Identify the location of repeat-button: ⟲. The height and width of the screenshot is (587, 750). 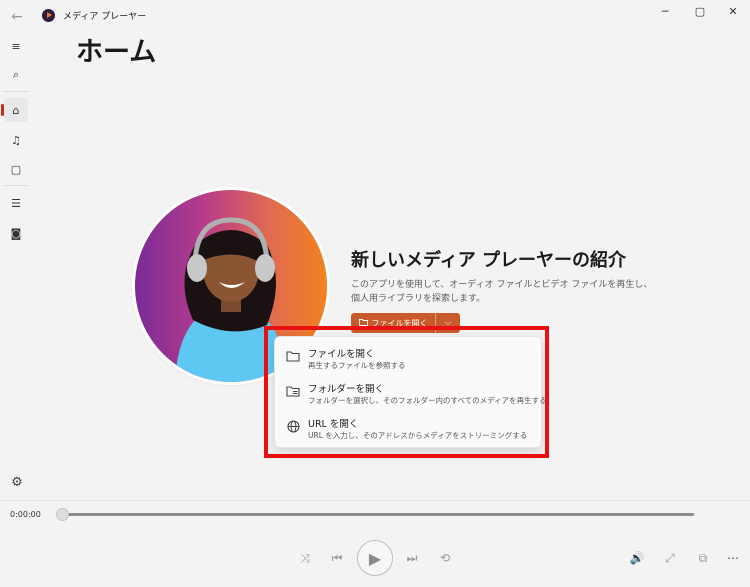
(445, 558).